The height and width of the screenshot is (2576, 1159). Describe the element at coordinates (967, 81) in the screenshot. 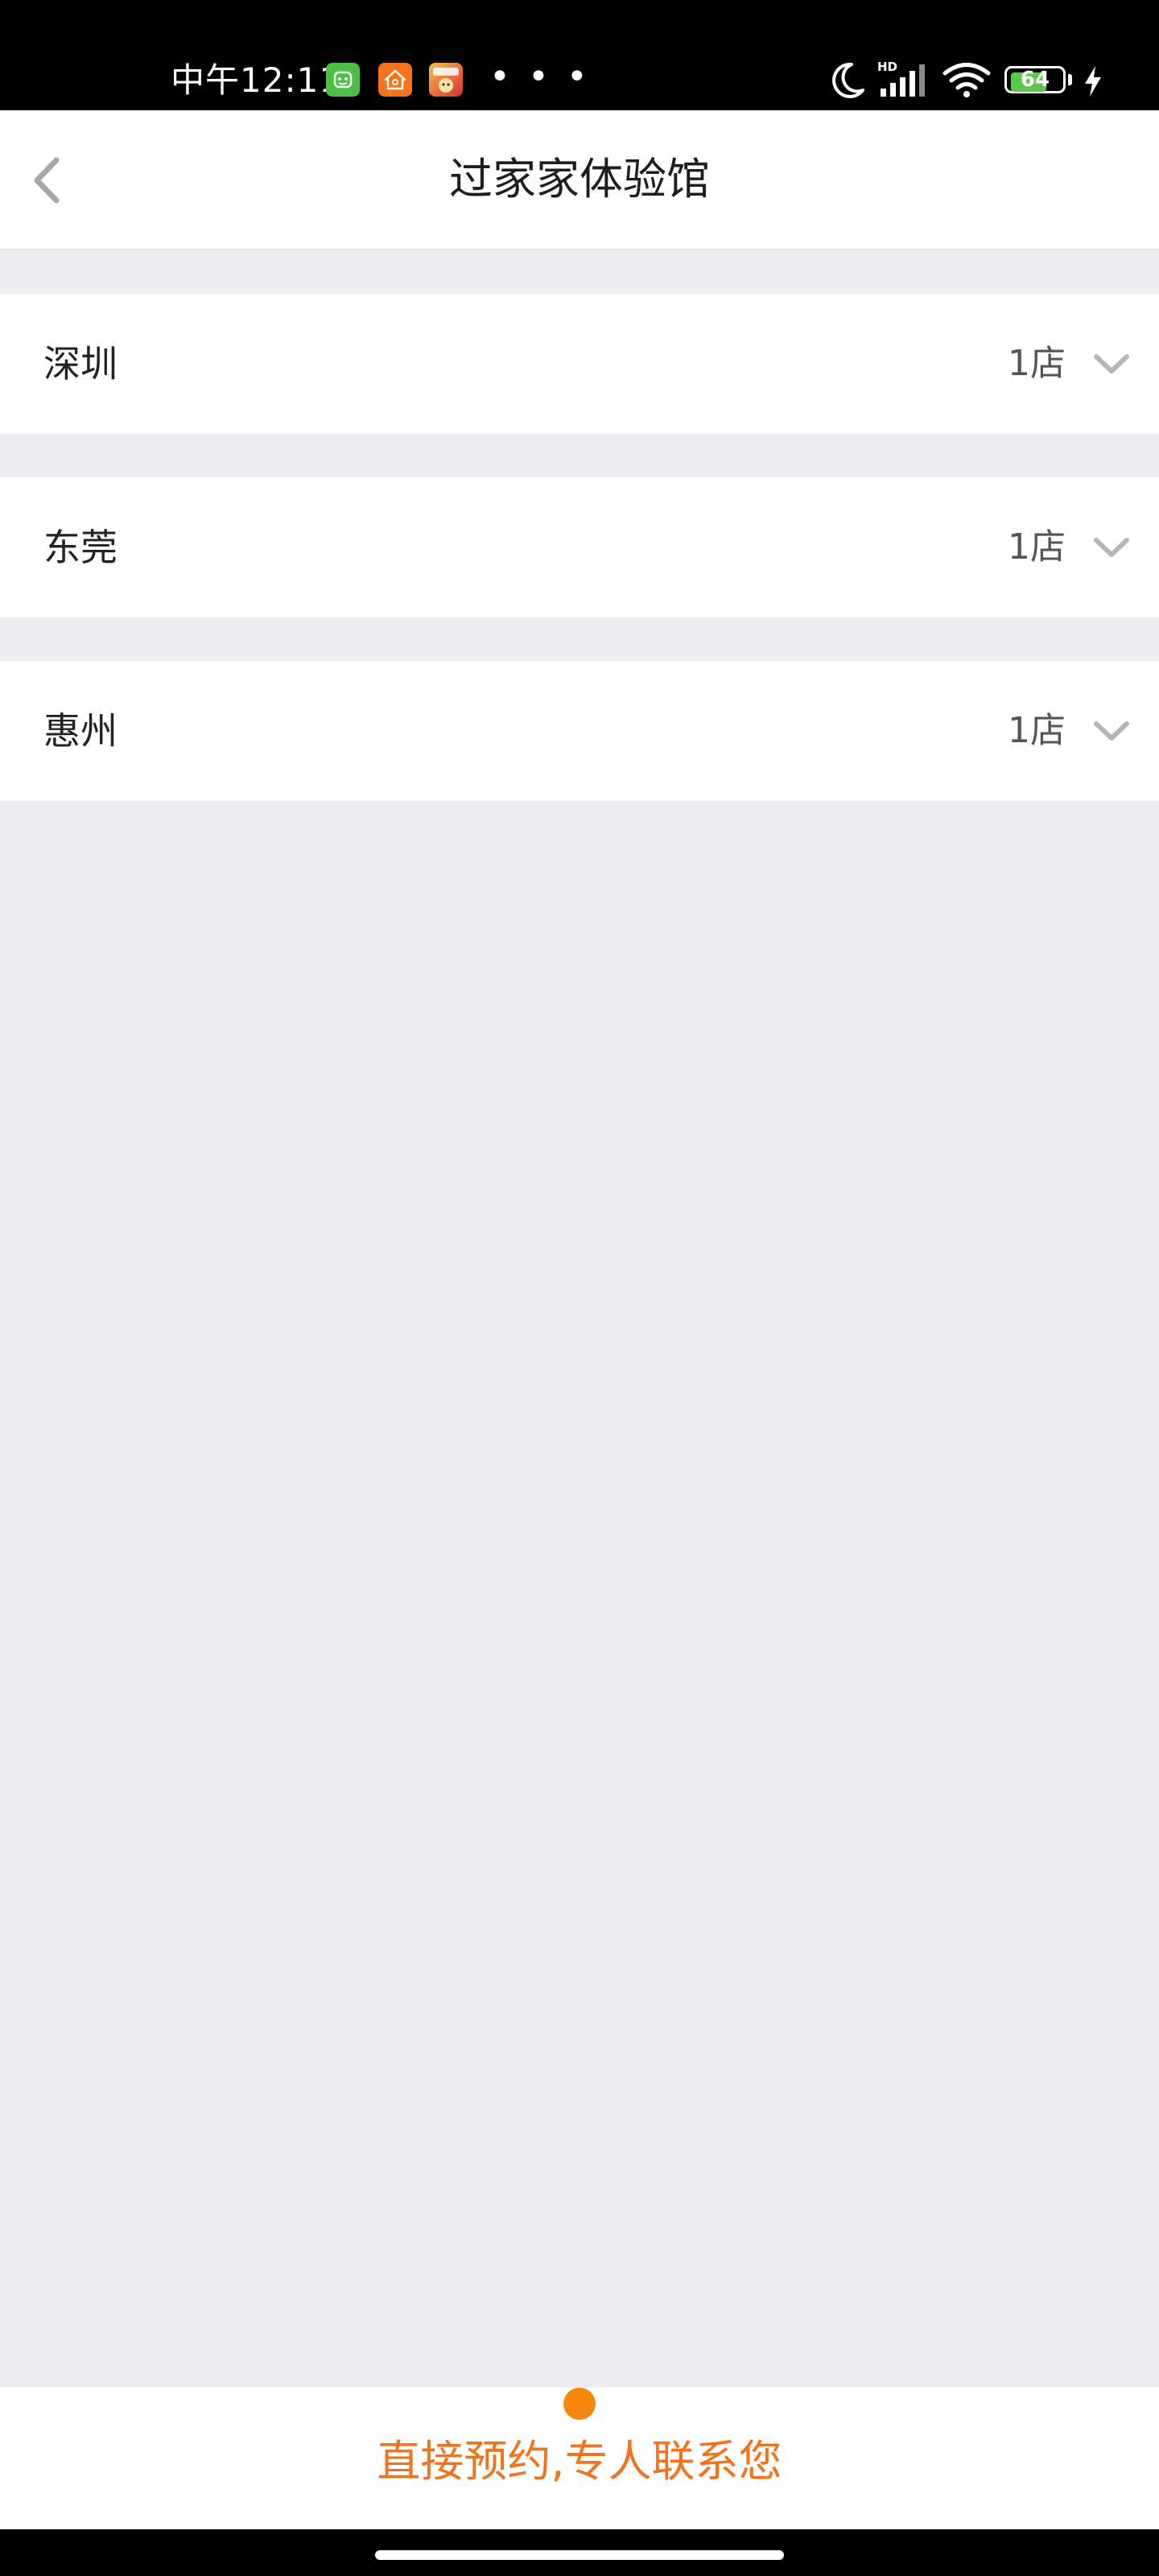

I see `wifi-icon` at that location.